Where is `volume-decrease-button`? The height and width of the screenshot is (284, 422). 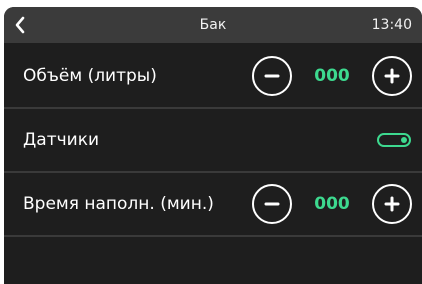
volume-decrease-button is located at coordinates (272, 76).